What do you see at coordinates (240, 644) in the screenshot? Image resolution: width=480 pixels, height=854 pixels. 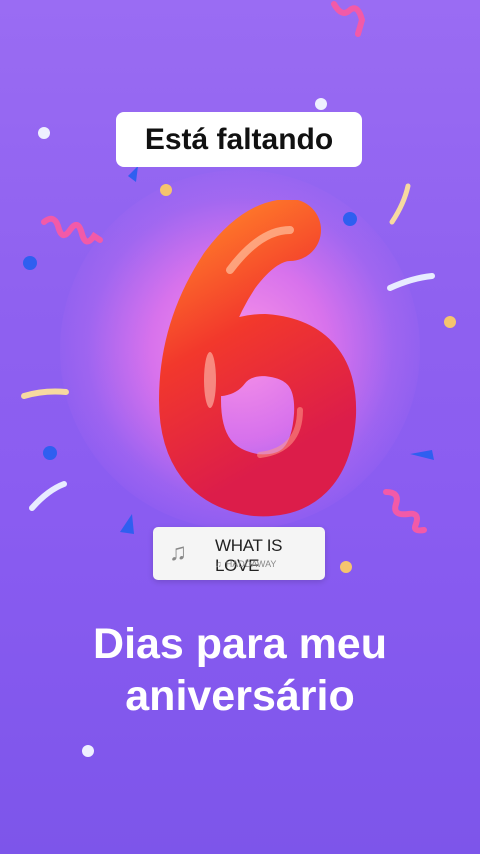 I see `caption-line-1: Dias para meu` at bounding box center [240, 644].